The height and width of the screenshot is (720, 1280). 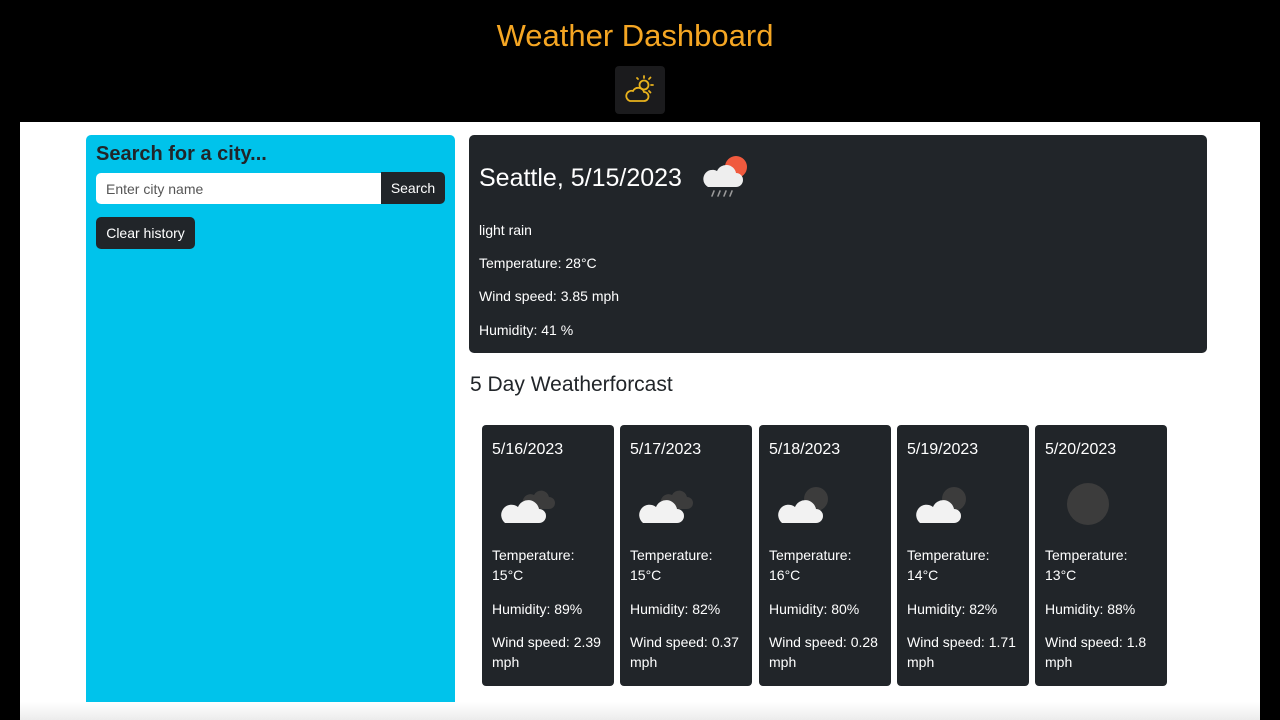 What do you see at coordinates (948, 565) in the screenshot?
I see `forecast-temperature: Temperature: 14°C` at bounding box center [948, 565].